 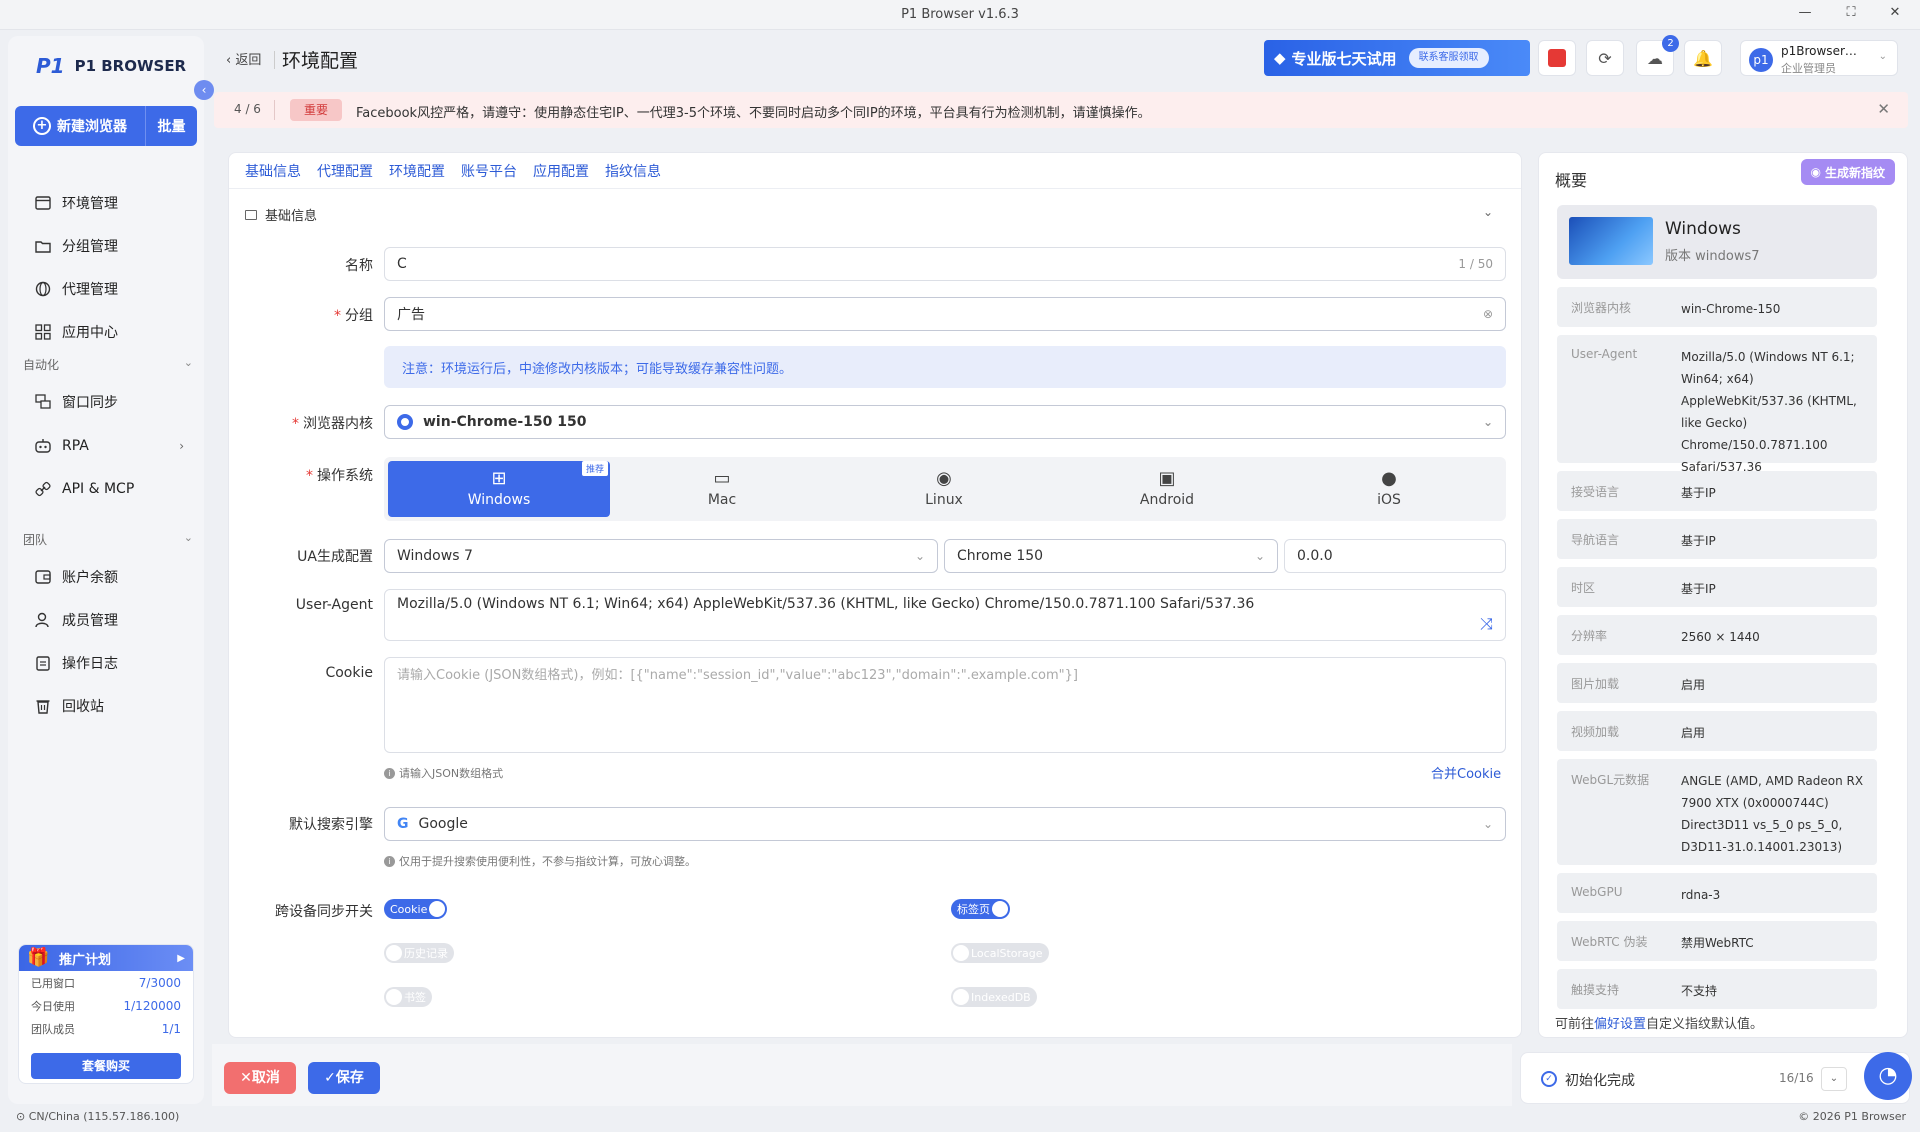 I want to click on logo-icon: P1, so click(x=50, y=66).